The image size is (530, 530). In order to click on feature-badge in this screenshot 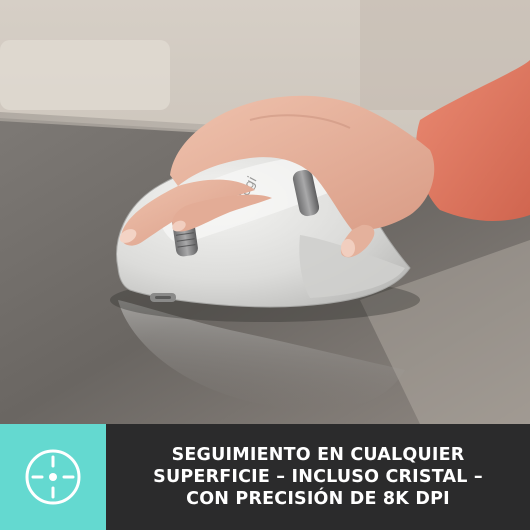, I will do `click(53, 477)`.